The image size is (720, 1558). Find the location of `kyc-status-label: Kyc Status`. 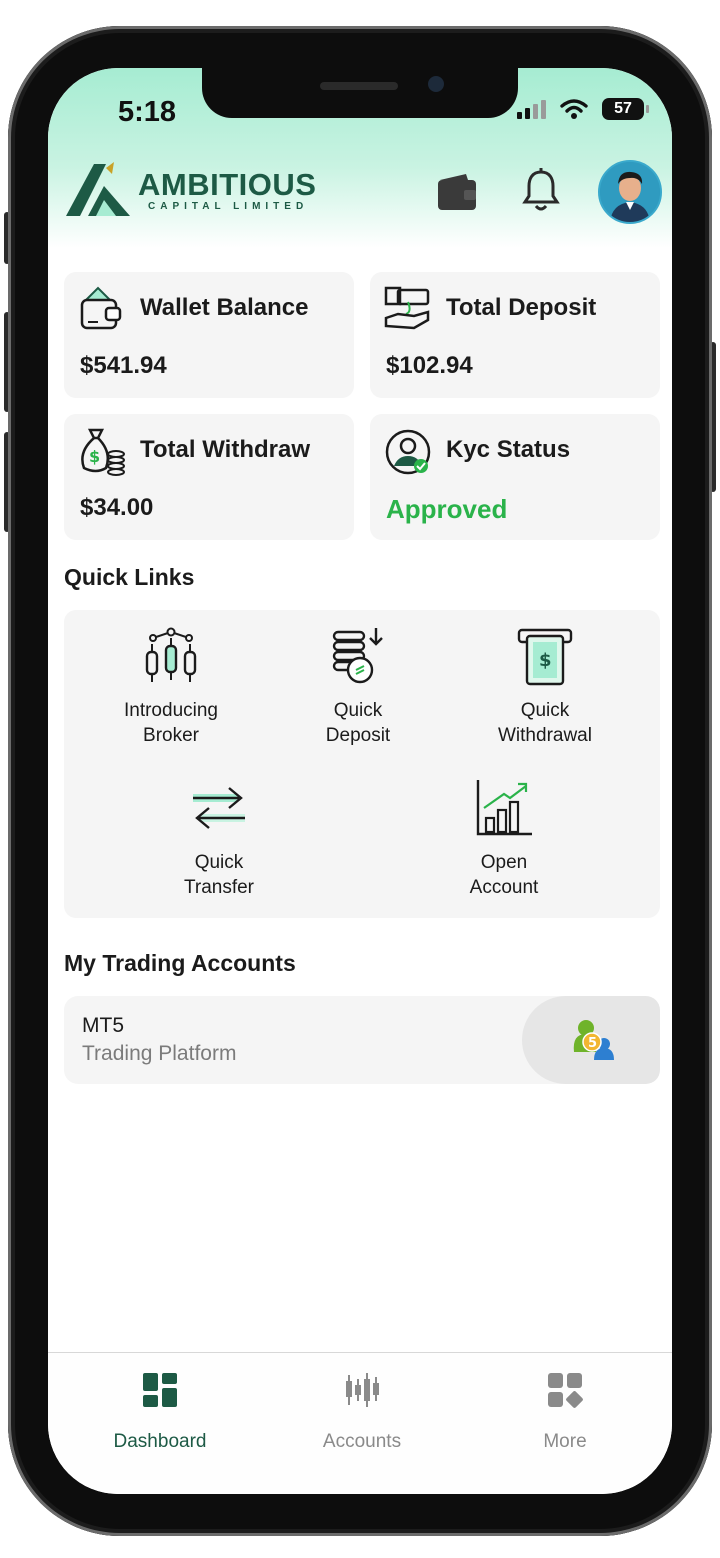

kyc-status-label: Kyc Status is located at coordinates (508, 449).